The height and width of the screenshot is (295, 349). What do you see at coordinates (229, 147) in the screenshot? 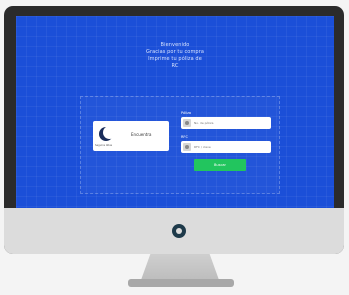
I see `rfc-input` at bounding box center [229, 147].